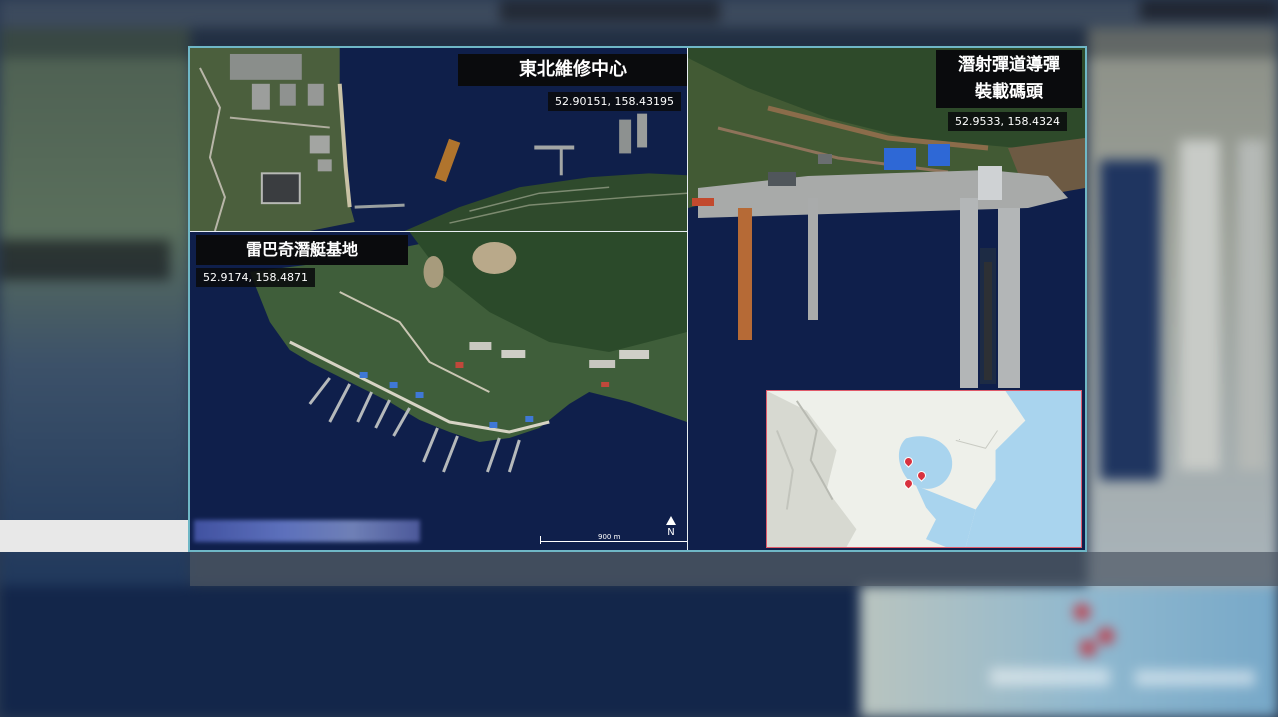  Describe the element at coordinates (302, 250) in the screenshot. I see `panel-title: 雷巴奇潛艇基地` at that location.